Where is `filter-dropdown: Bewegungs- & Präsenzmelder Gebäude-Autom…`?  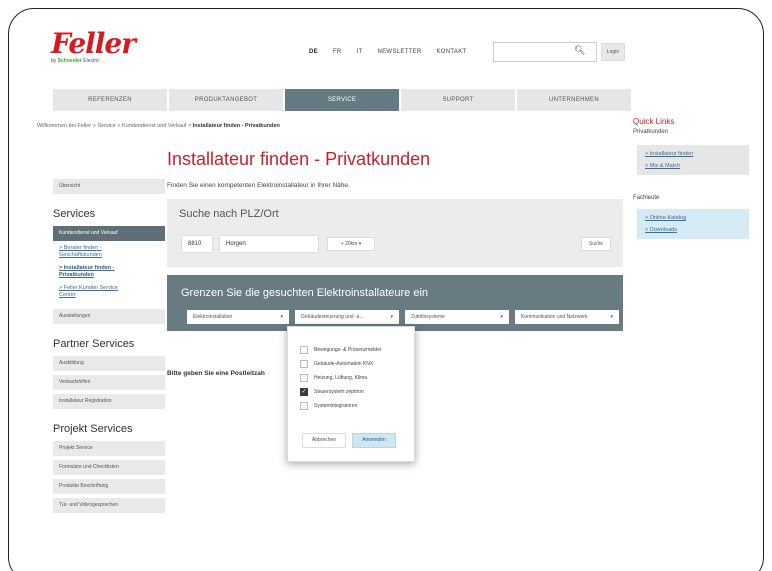 filter-dropdown: Bewegungs- & Präsenzmelder Gebäude-Autom… is located at coordinates (351, 394).